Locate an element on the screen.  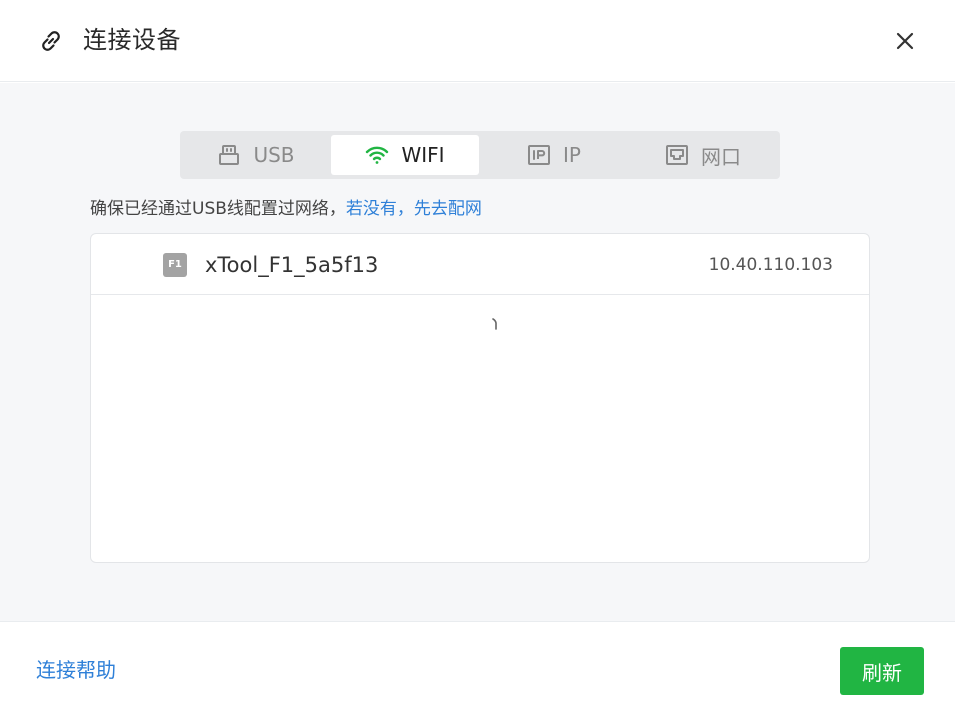
refresh-button: 刷新 is located at coordinates (882, 671).